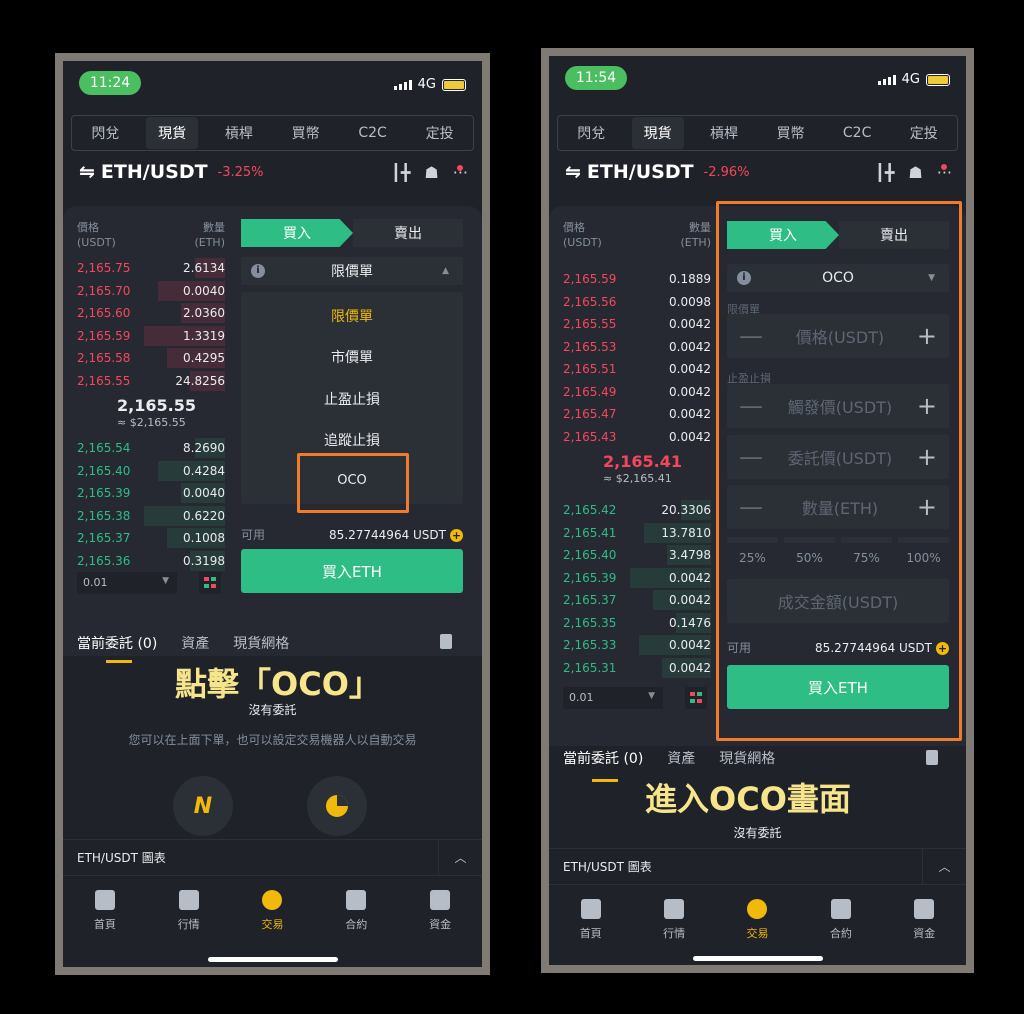 The height and width of the screenshot is (1014, 1024). Describe the element at coordinates (408, 233) in the screenshot. I see `sell-tab: 賣出` at that location.